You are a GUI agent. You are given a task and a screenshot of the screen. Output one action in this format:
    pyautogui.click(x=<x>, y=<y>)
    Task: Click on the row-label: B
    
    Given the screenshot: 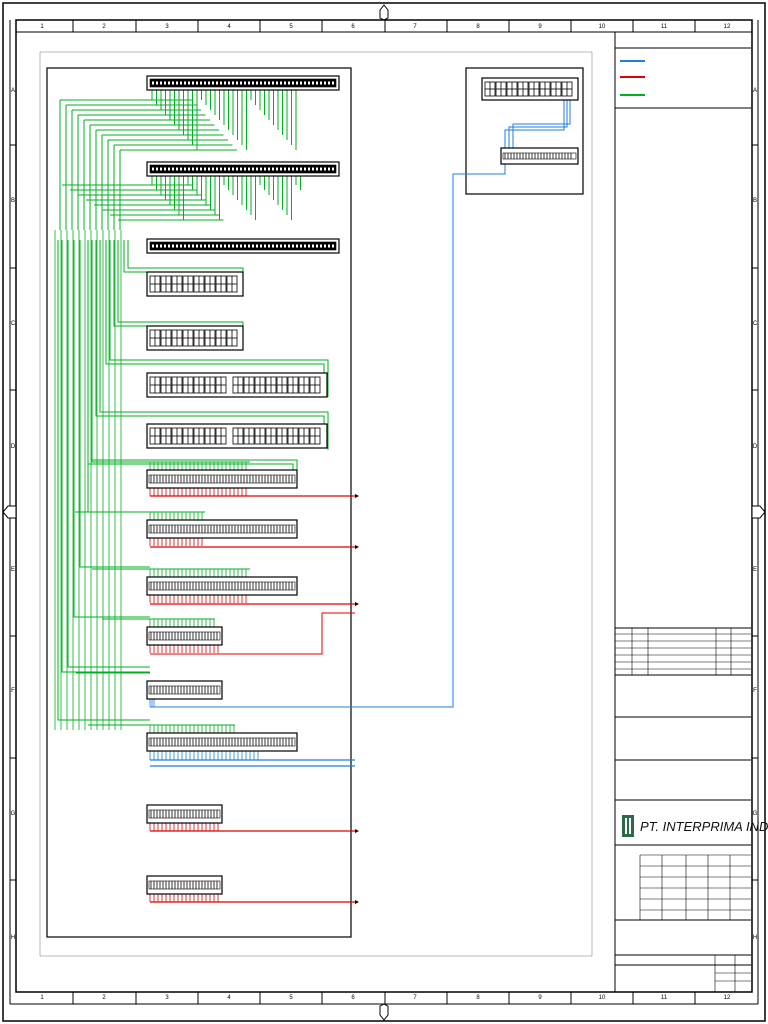 What is the action you would take?
    pyautogui.click(x=755, y=201)
    